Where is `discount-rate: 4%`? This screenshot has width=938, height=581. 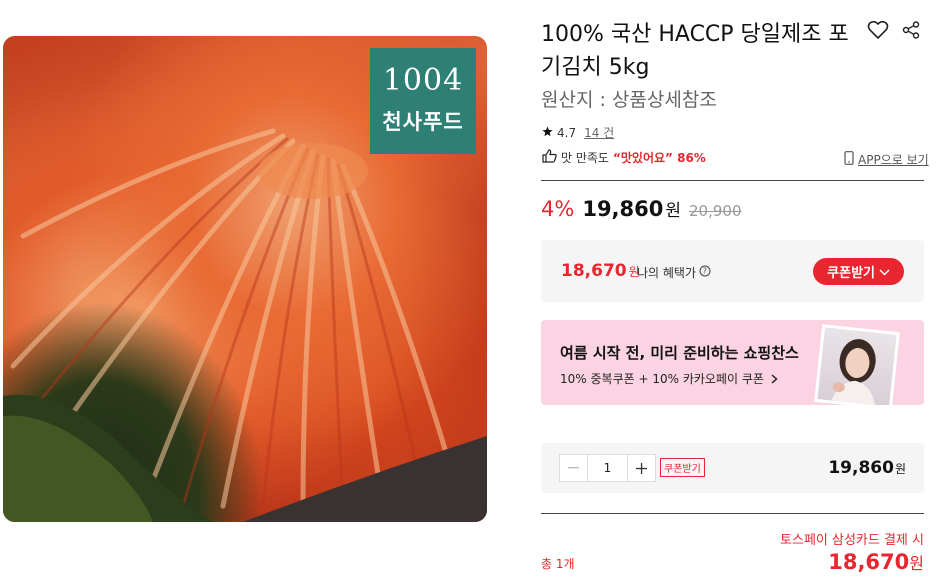
discount-rate: 4% is located at coordinates (558, 209).